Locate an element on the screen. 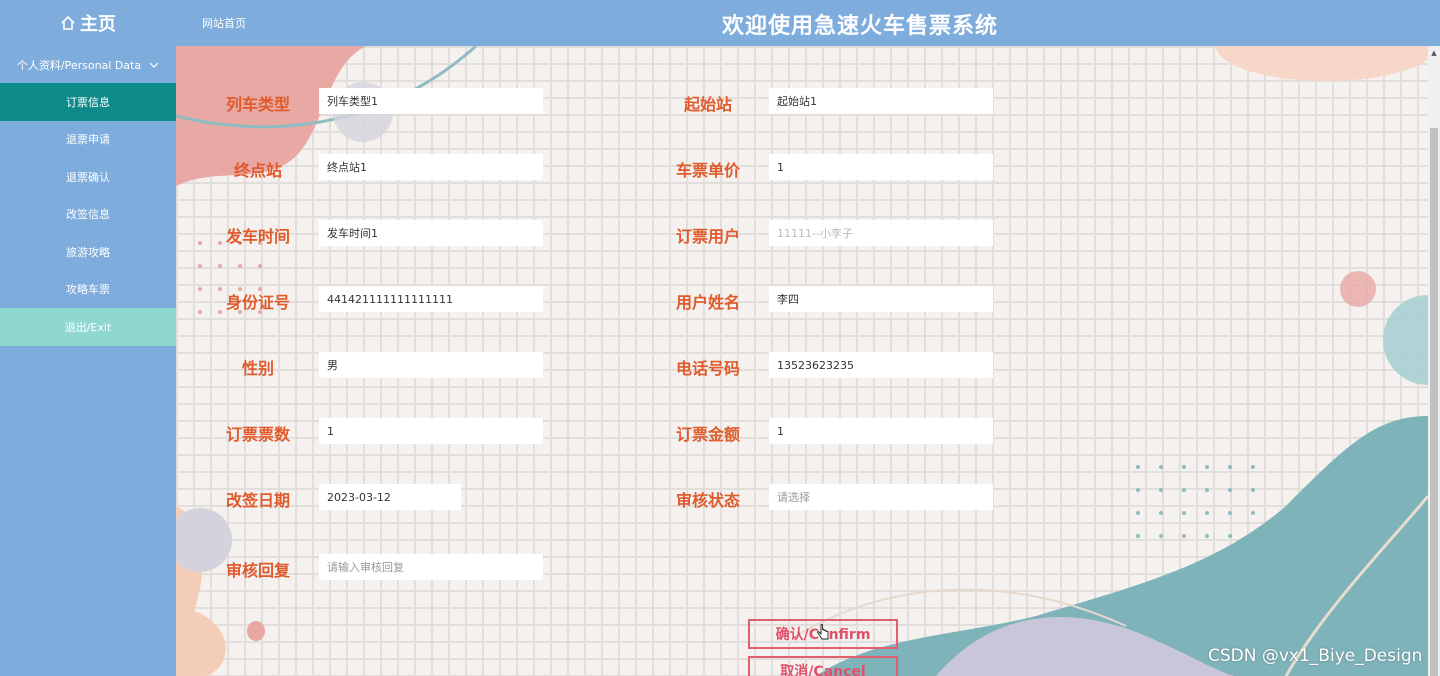 The image size is (1440, 676). input-user-name: 李四 is located at coordinates (881, 299).